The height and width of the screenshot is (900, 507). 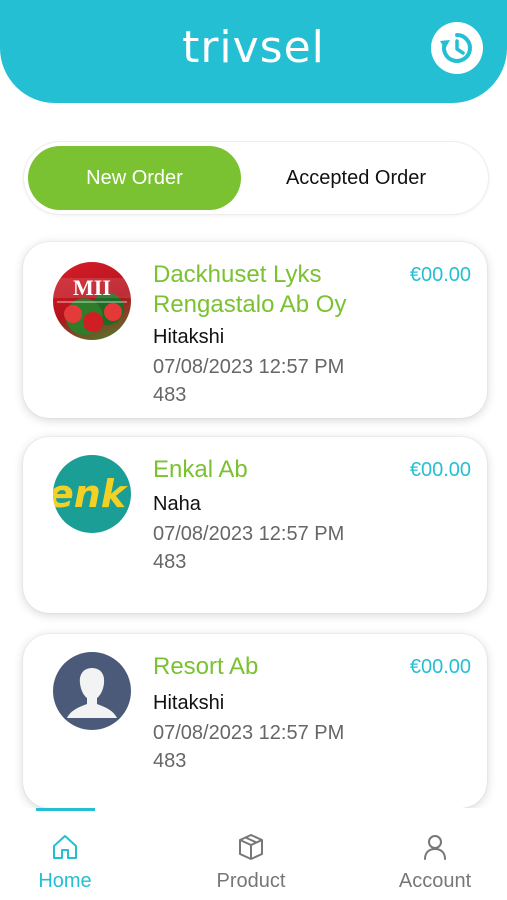 I want to click on company-avatar: MII, so click(x=92, y=301).